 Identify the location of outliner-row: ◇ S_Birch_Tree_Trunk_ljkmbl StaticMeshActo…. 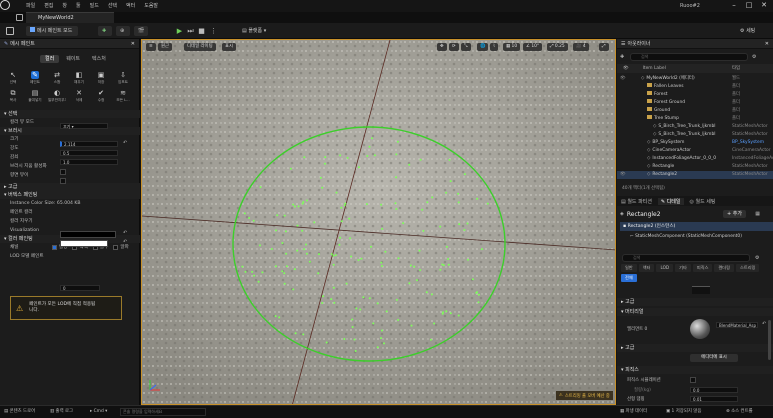
(695, 127).